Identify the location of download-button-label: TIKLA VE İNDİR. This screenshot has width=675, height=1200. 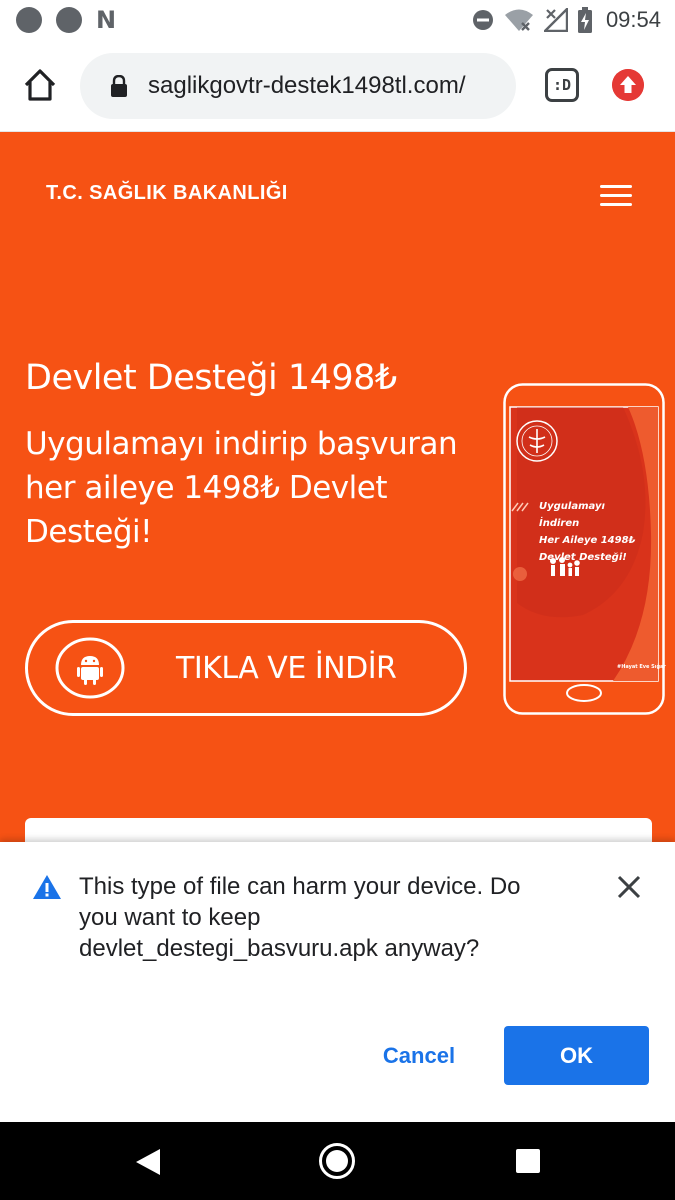
(286, 668).